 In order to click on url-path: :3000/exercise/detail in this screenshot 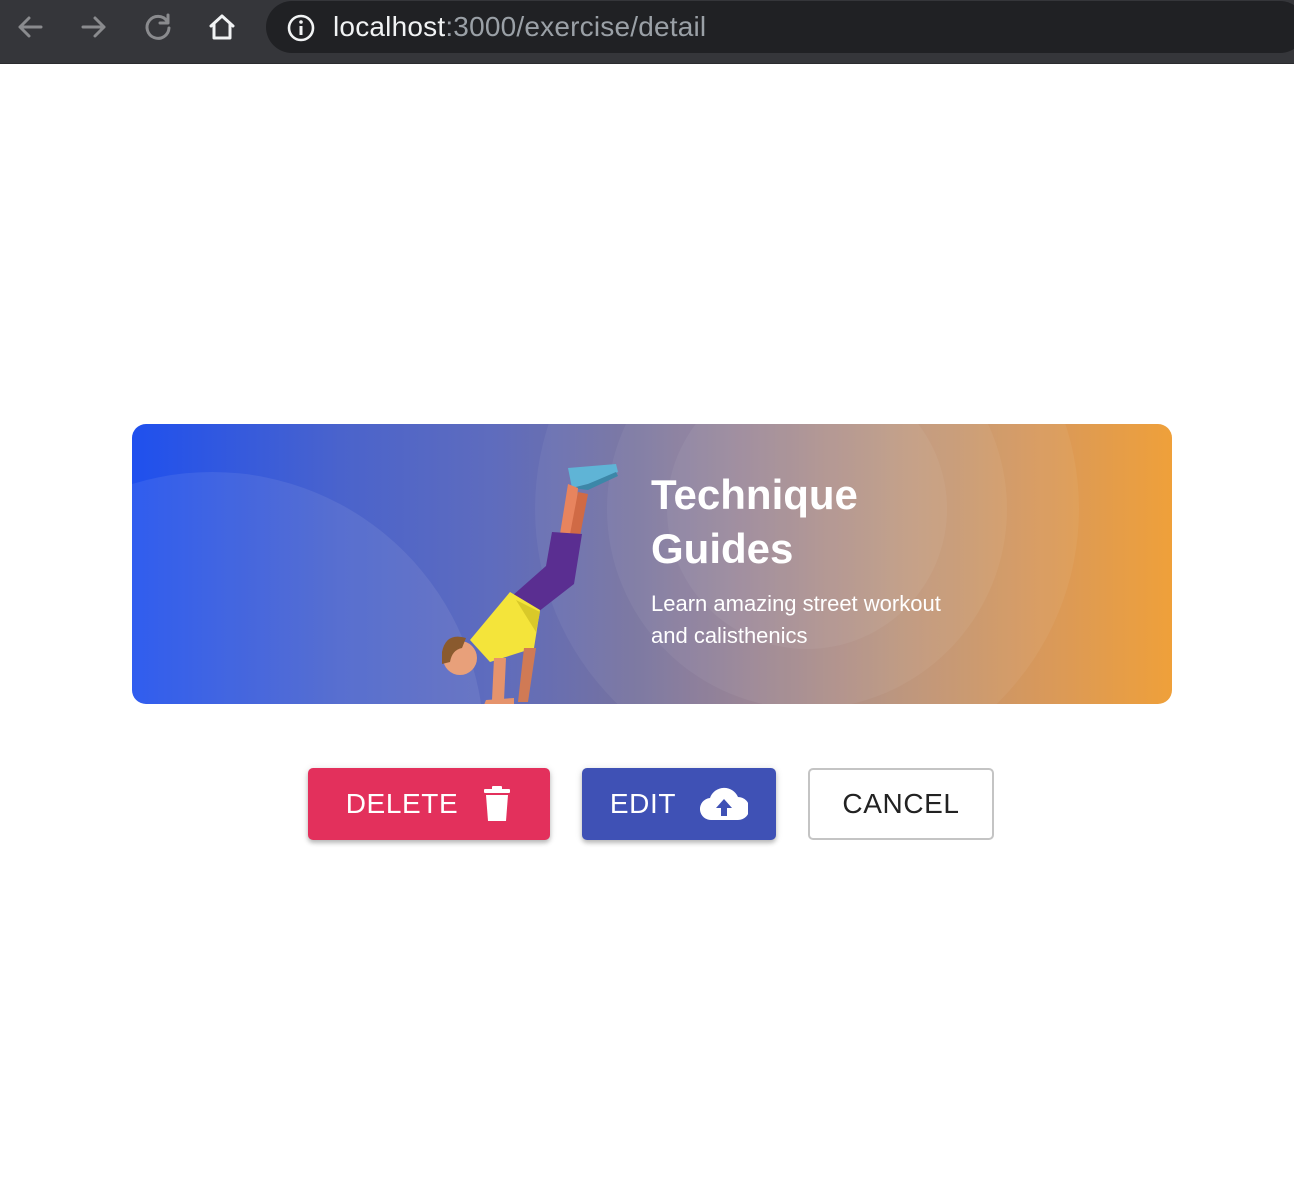, I will do `click(576, 26)`.